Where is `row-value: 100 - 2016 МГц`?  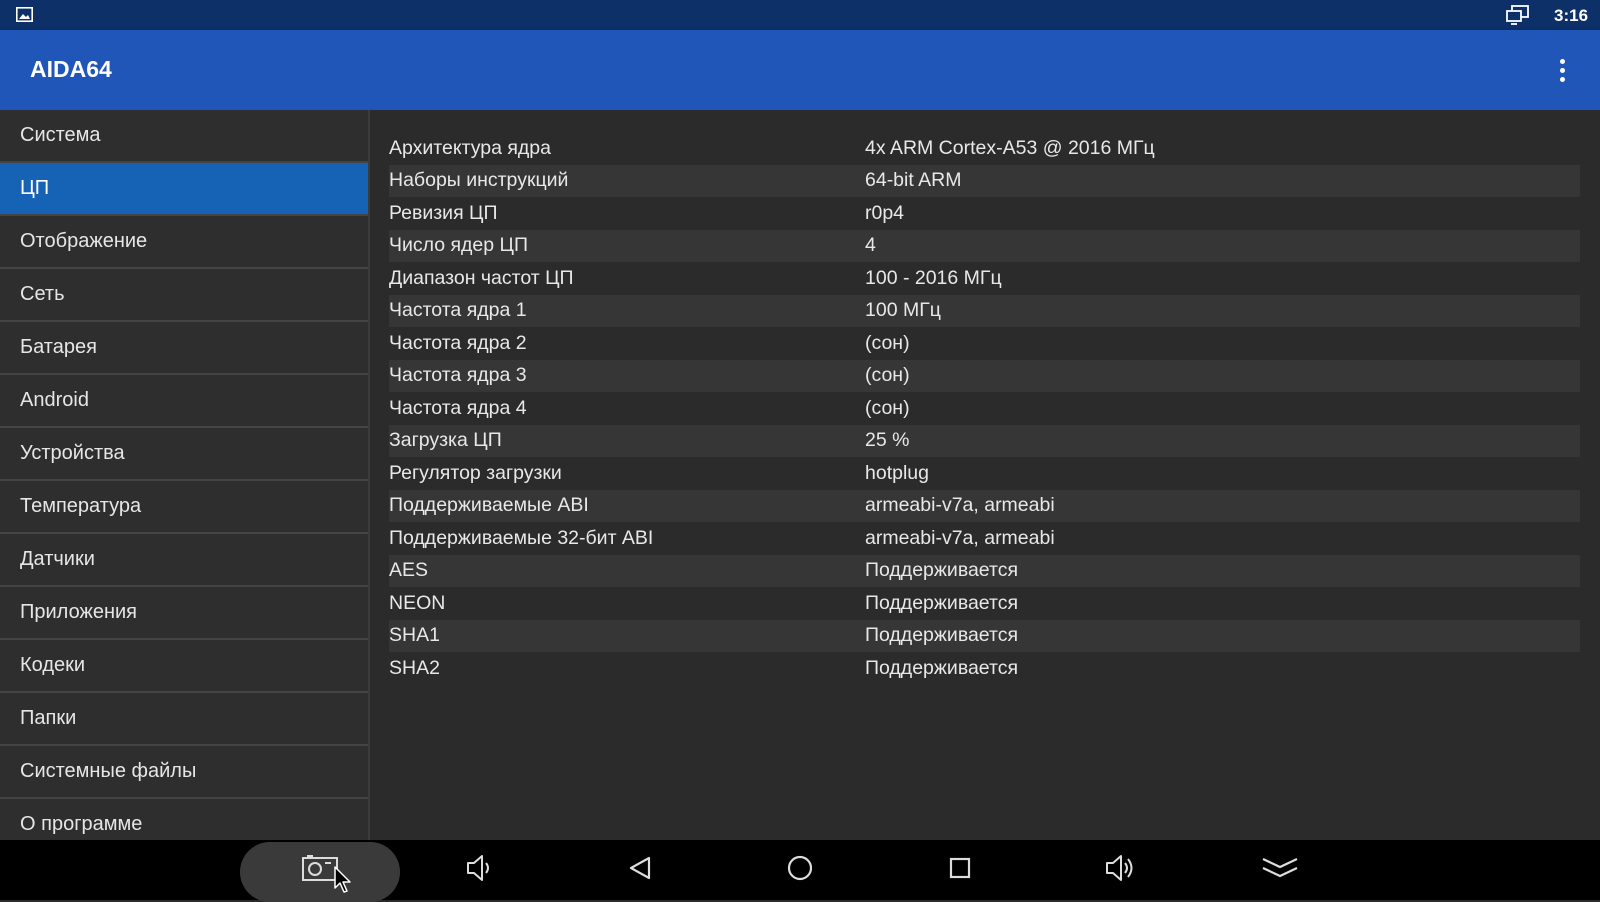 row-value: 100 - 2016 МГц is located at coordinates (933, 277).